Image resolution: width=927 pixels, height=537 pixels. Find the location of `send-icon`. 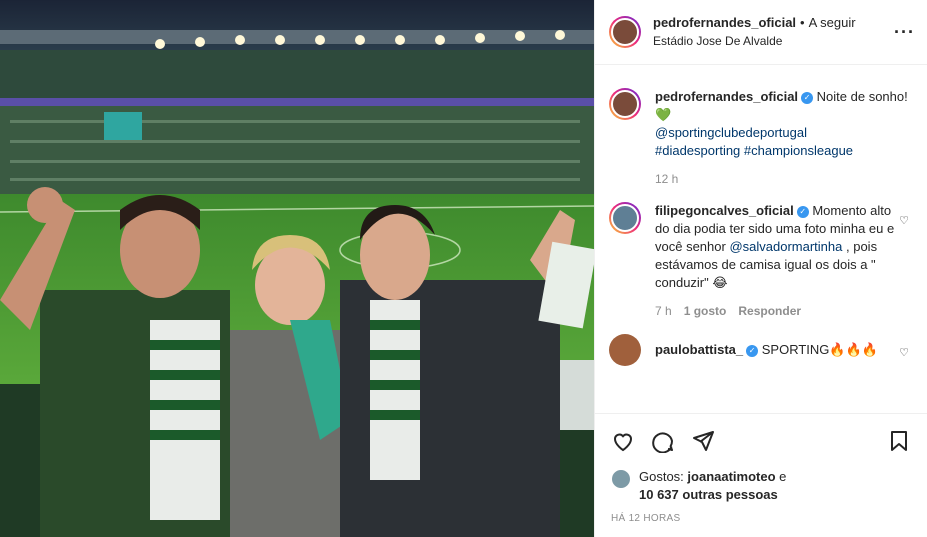

send-icon is located at coordinates (703, 440).